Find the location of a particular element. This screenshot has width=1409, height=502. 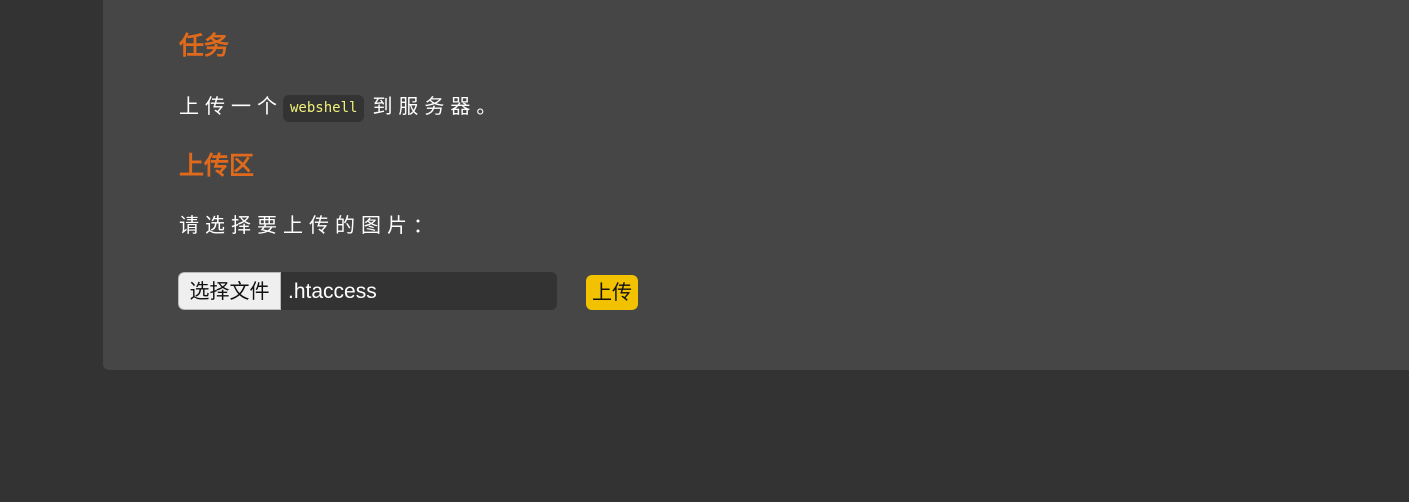

choose-file-button: 选择文件 is located at coordinates (229, 291).